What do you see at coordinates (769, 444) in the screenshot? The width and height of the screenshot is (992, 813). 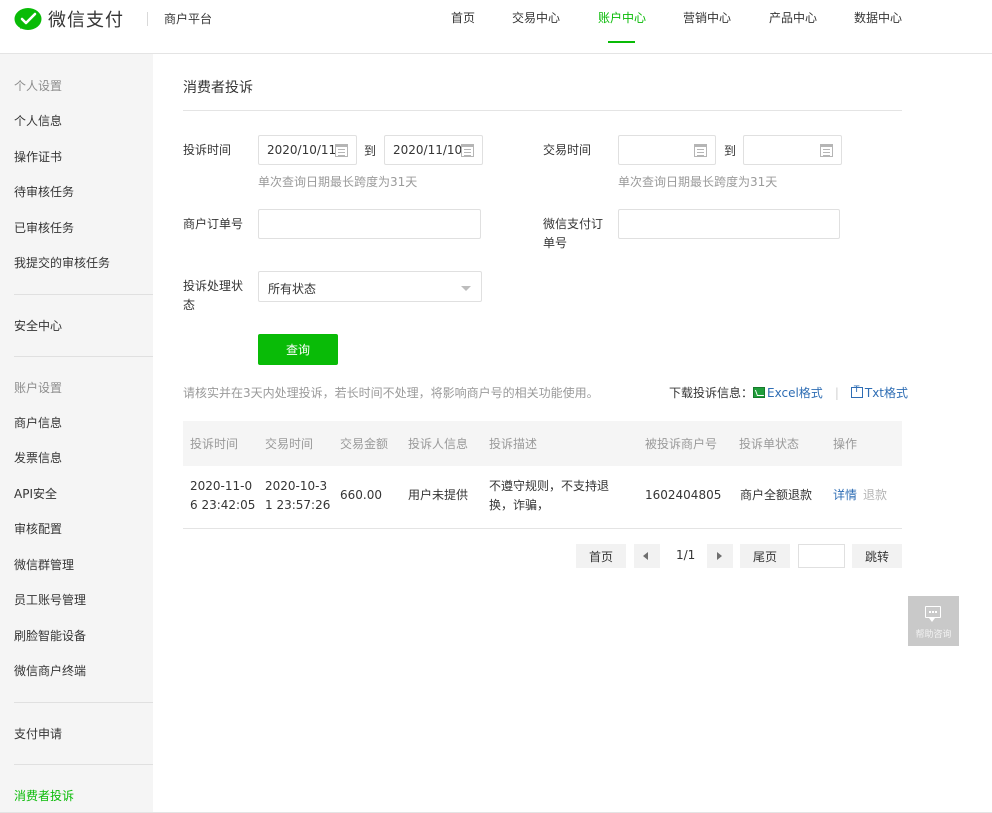 I see `column-header-status: 投诉单状态` at bounding box center [769, 444].